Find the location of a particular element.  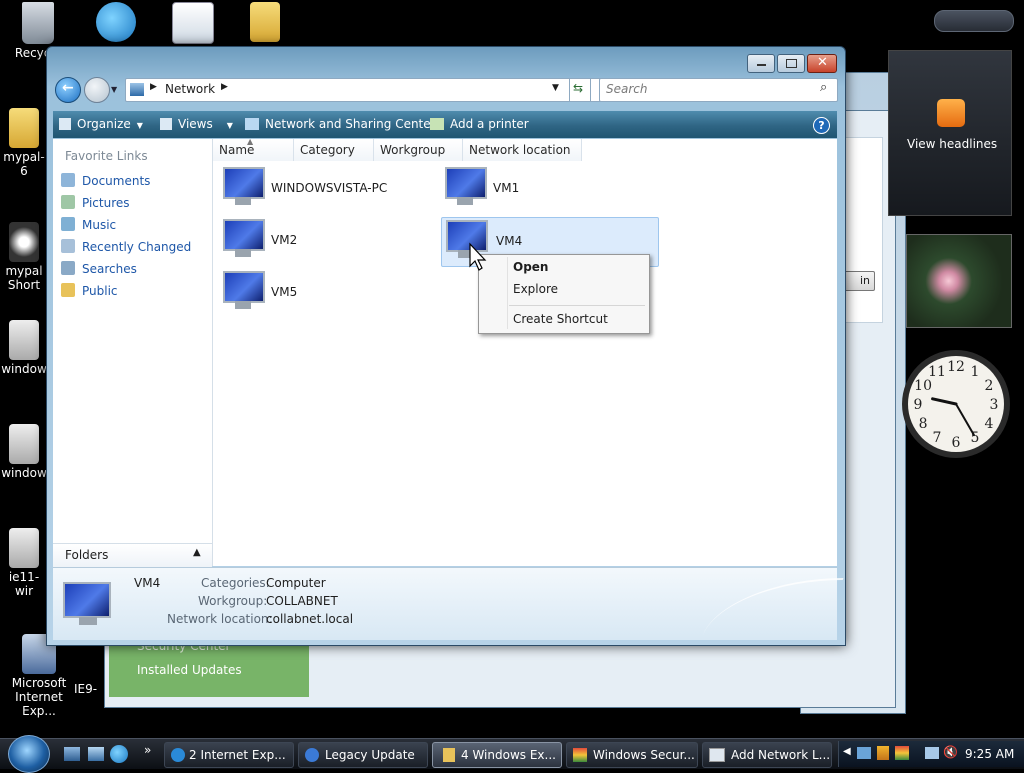

views-label: Views is located at coordinates (195, 124).